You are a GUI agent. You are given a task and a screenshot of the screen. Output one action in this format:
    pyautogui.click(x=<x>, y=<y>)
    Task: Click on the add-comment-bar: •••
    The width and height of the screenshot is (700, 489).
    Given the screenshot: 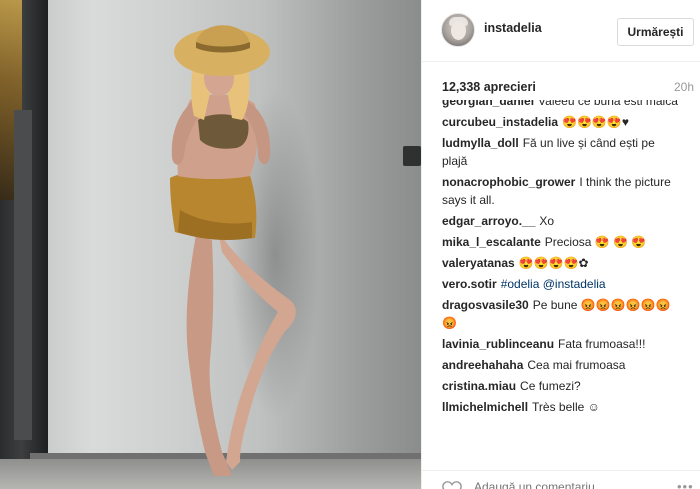 What is the action you would take?
    pyautogui.click(x=561, y=479)
    